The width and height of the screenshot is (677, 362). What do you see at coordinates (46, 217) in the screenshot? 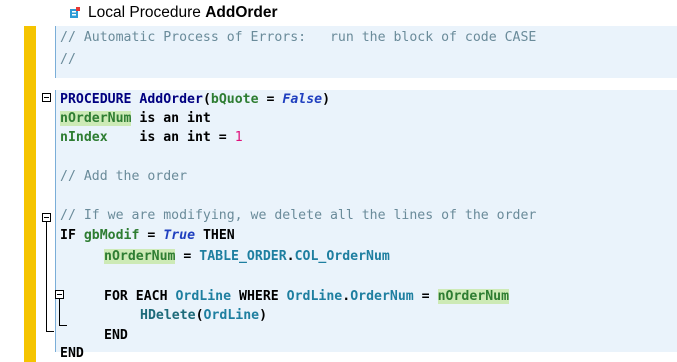
I see `fold-if-button` at bounding box center [46, 217].